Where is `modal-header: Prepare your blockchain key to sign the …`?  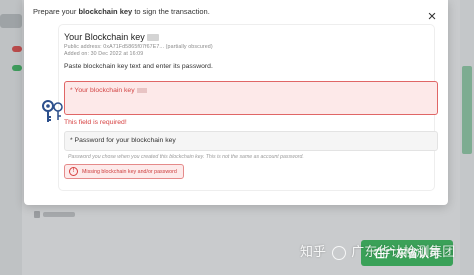
modal-header: Prepare your blockchain key to sign the … is located at coordinates (121, 11).